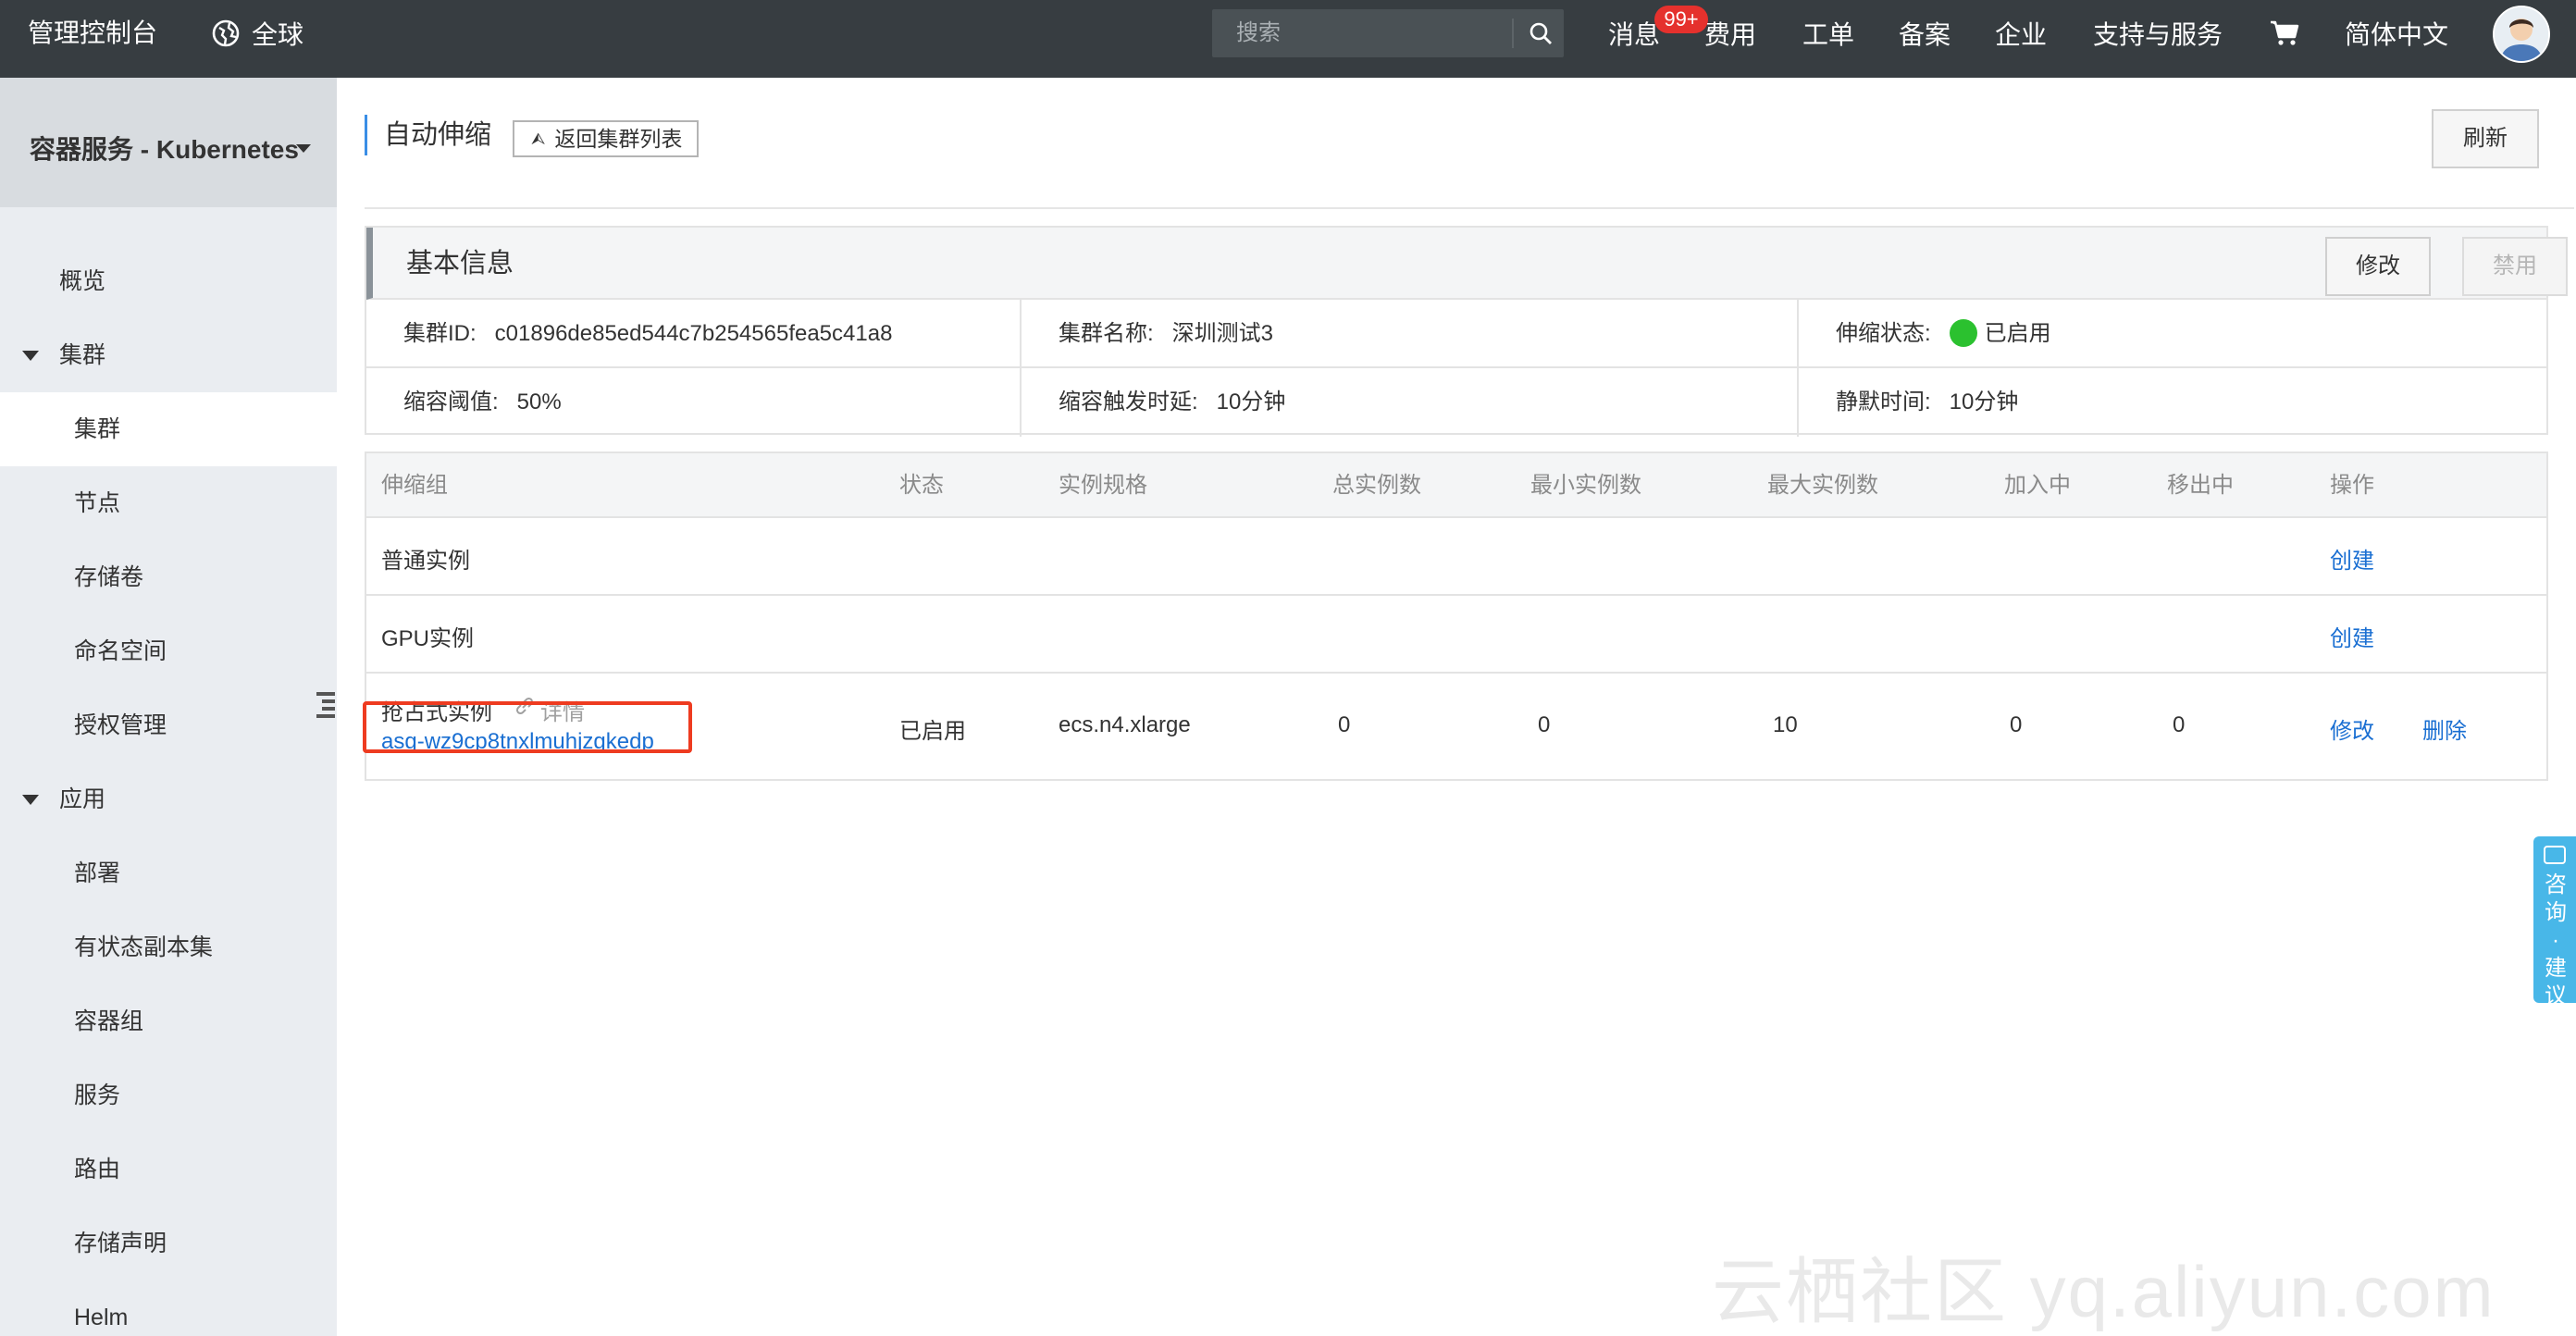 The width and height of the screenshot is (2576, 1336). What do you see at coordinates (619, 139) in the screenshot?
I see `back-button-label: 返回集群列表` at bounding box center [619, 139].